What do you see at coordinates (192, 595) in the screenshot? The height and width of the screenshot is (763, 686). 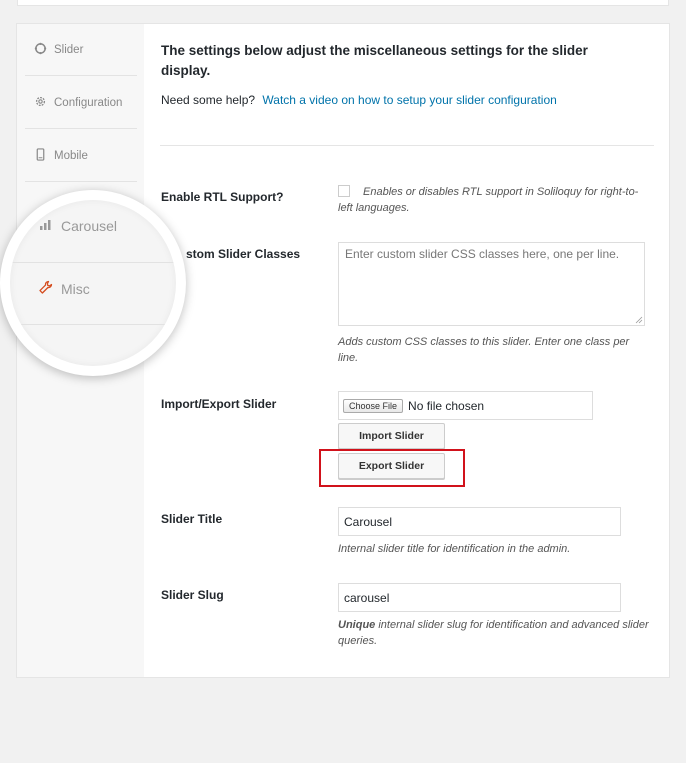 I see `slider-slug-label: Slider Slug` at bounding box center [192, 595].